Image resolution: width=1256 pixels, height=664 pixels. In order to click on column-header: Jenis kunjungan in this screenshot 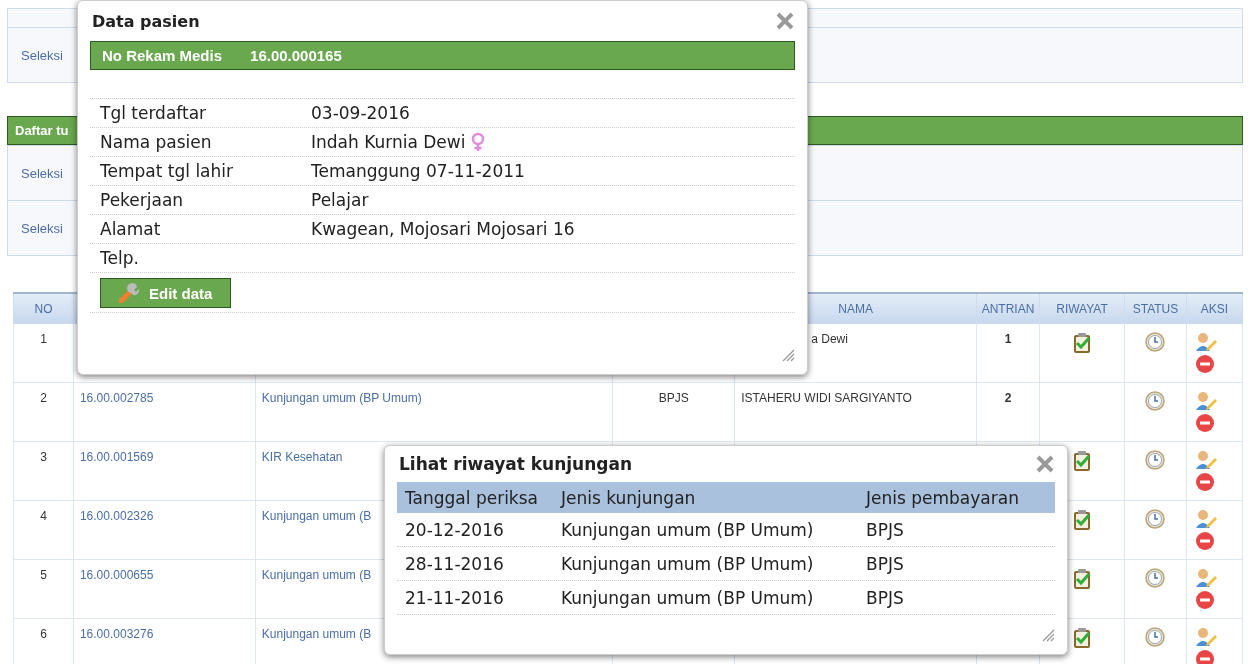, I will do `click(629, 497)`.